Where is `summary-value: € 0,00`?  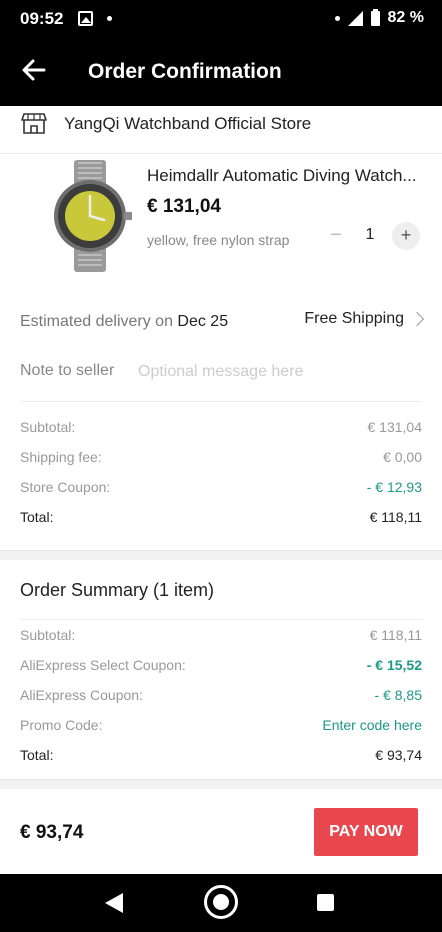 summary-value: € 0,00 is located at coordinates (402, 457).